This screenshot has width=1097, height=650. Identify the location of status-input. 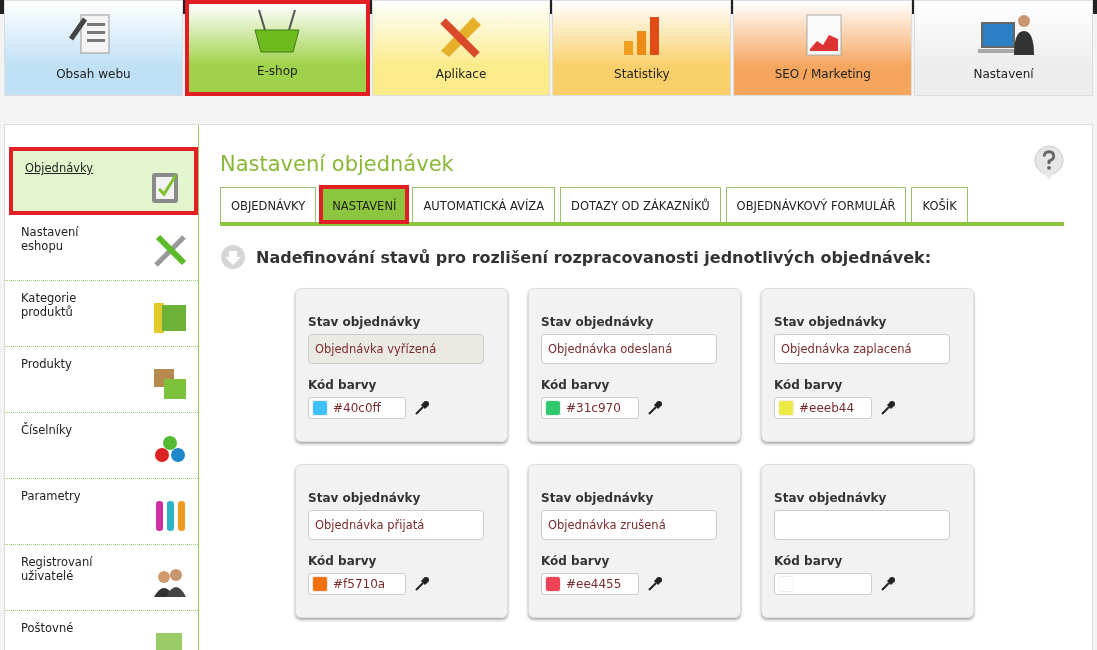
(862, 525).